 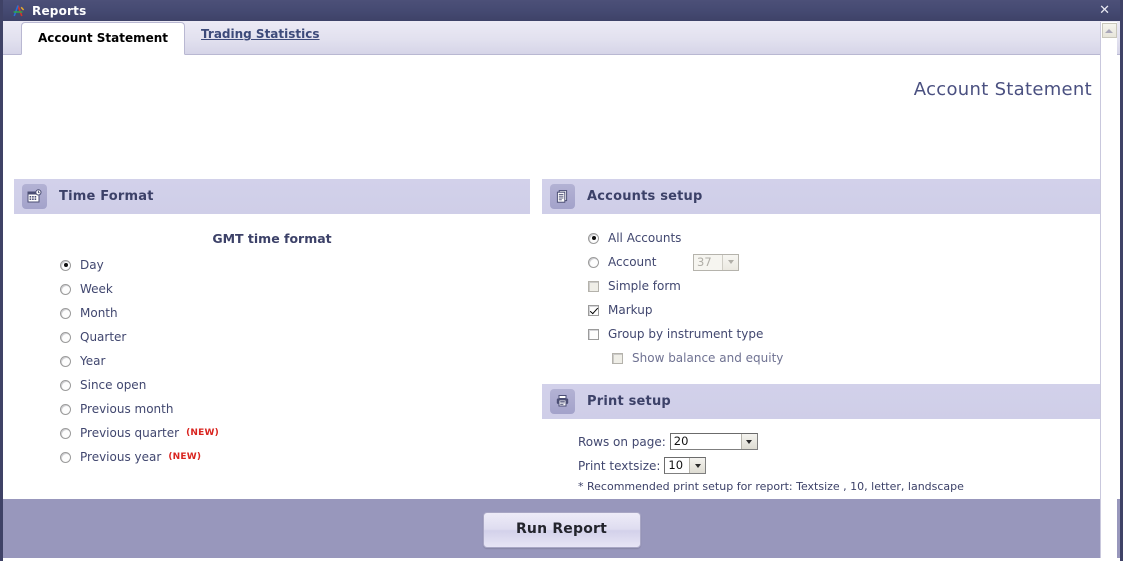 I want to click on window-title: Reports, so click(x=59, y=10).